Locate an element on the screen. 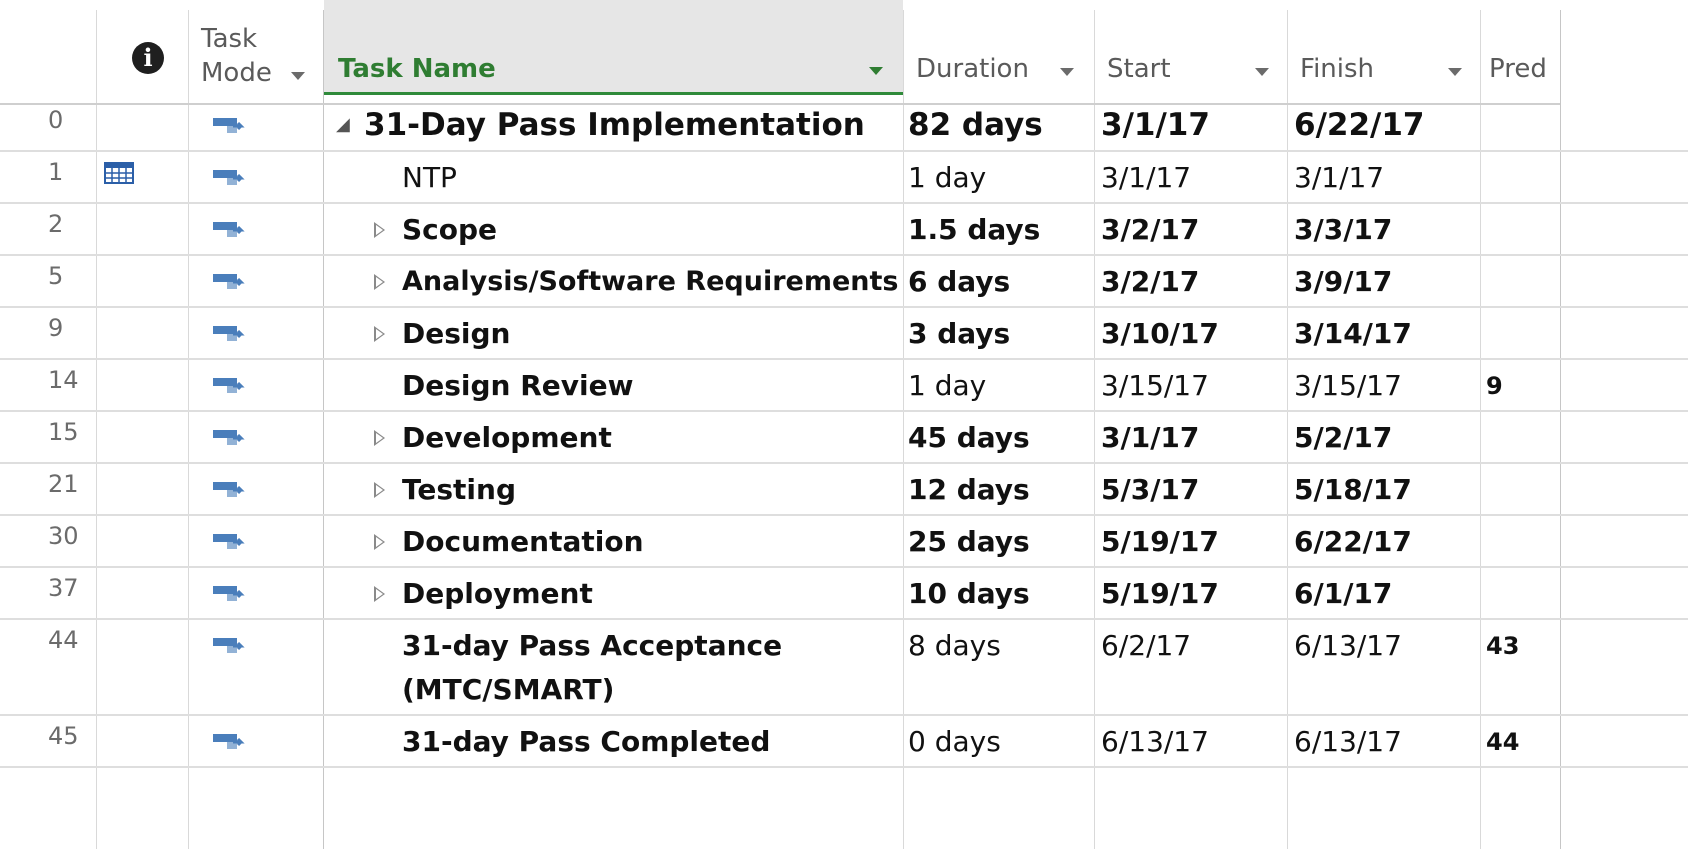 The height and width of the screenshot is (849, 1688). task-finish: 5/2/17 is located at coordinates (1343, 437).